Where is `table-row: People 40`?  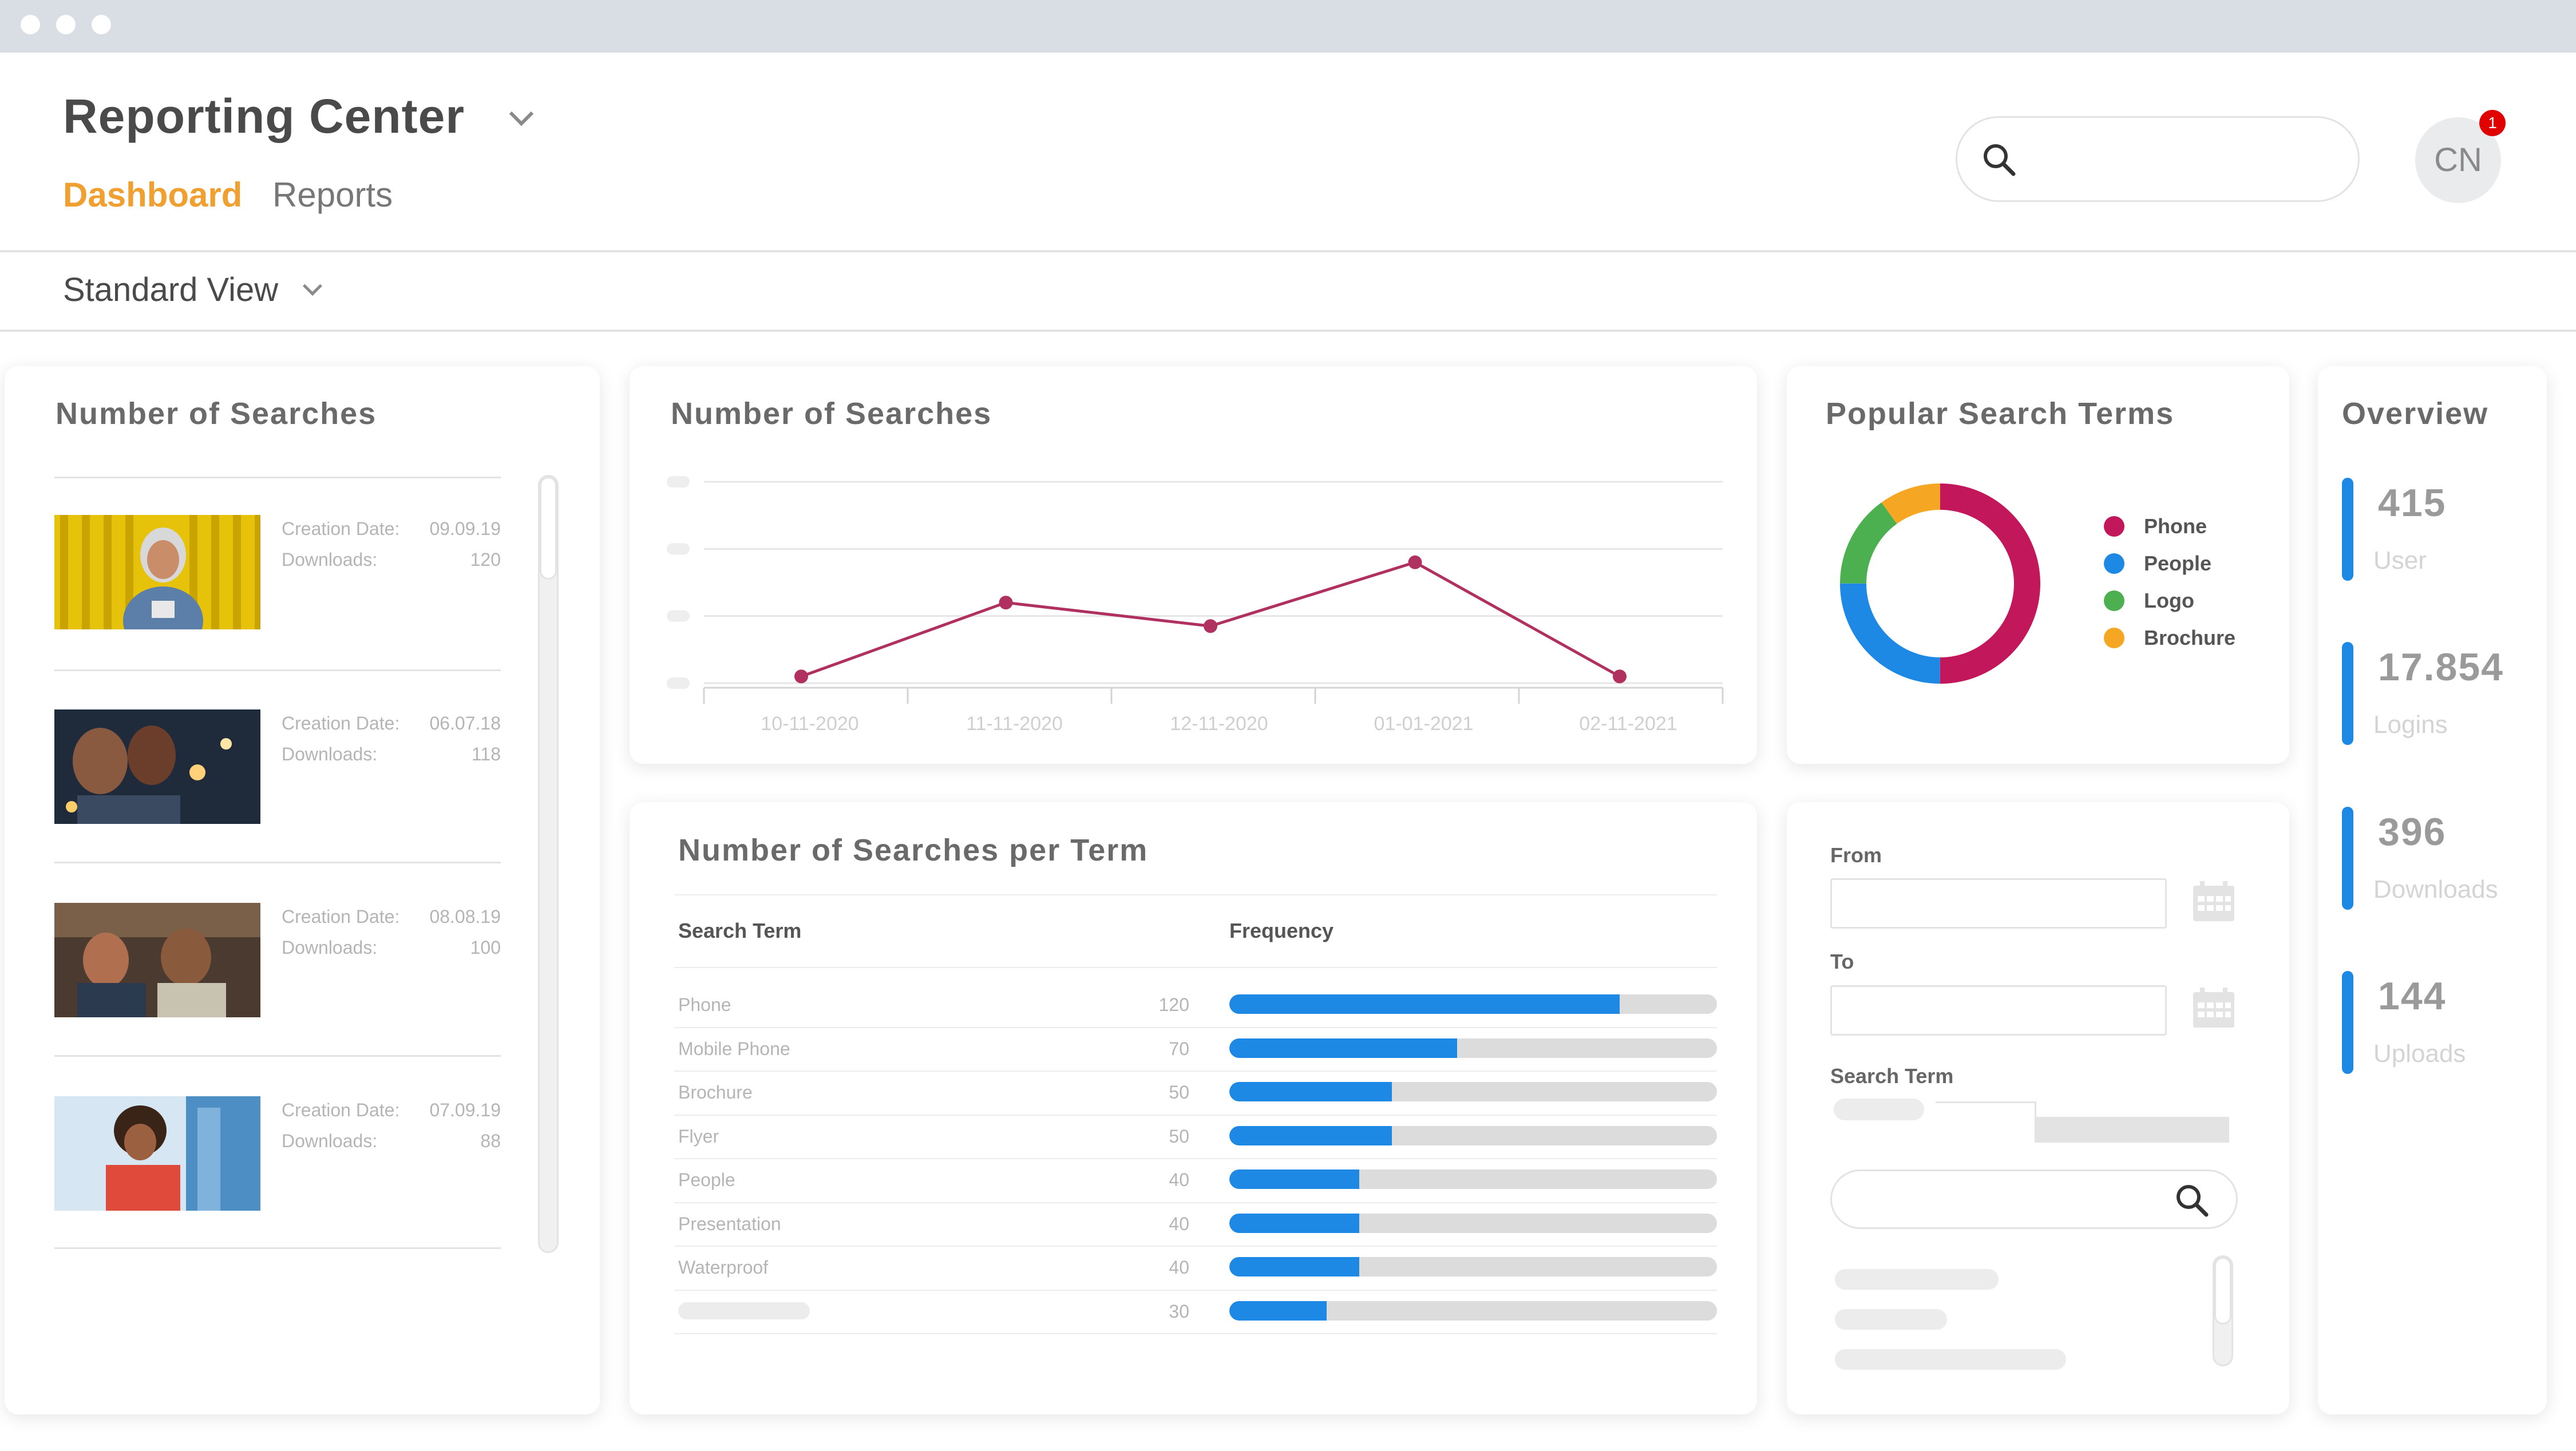
table-row: People 40 is located at coordinates (1195, 1181).